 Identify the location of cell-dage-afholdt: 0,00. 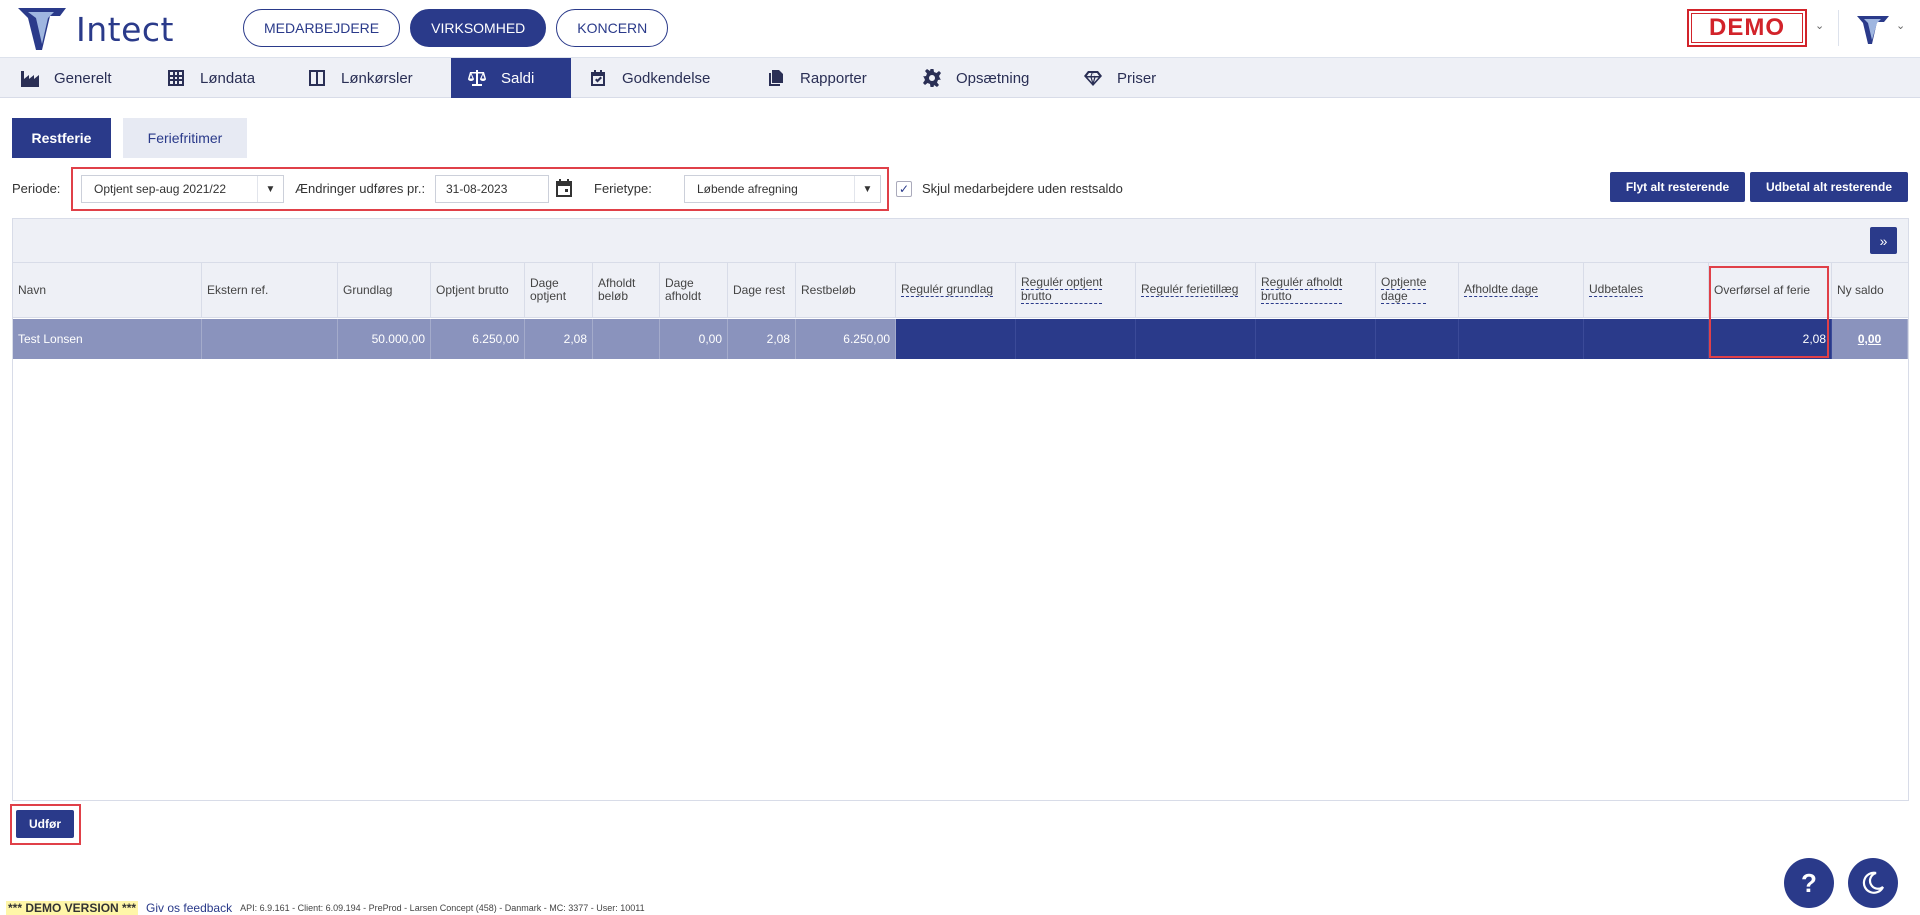
(694, 339).